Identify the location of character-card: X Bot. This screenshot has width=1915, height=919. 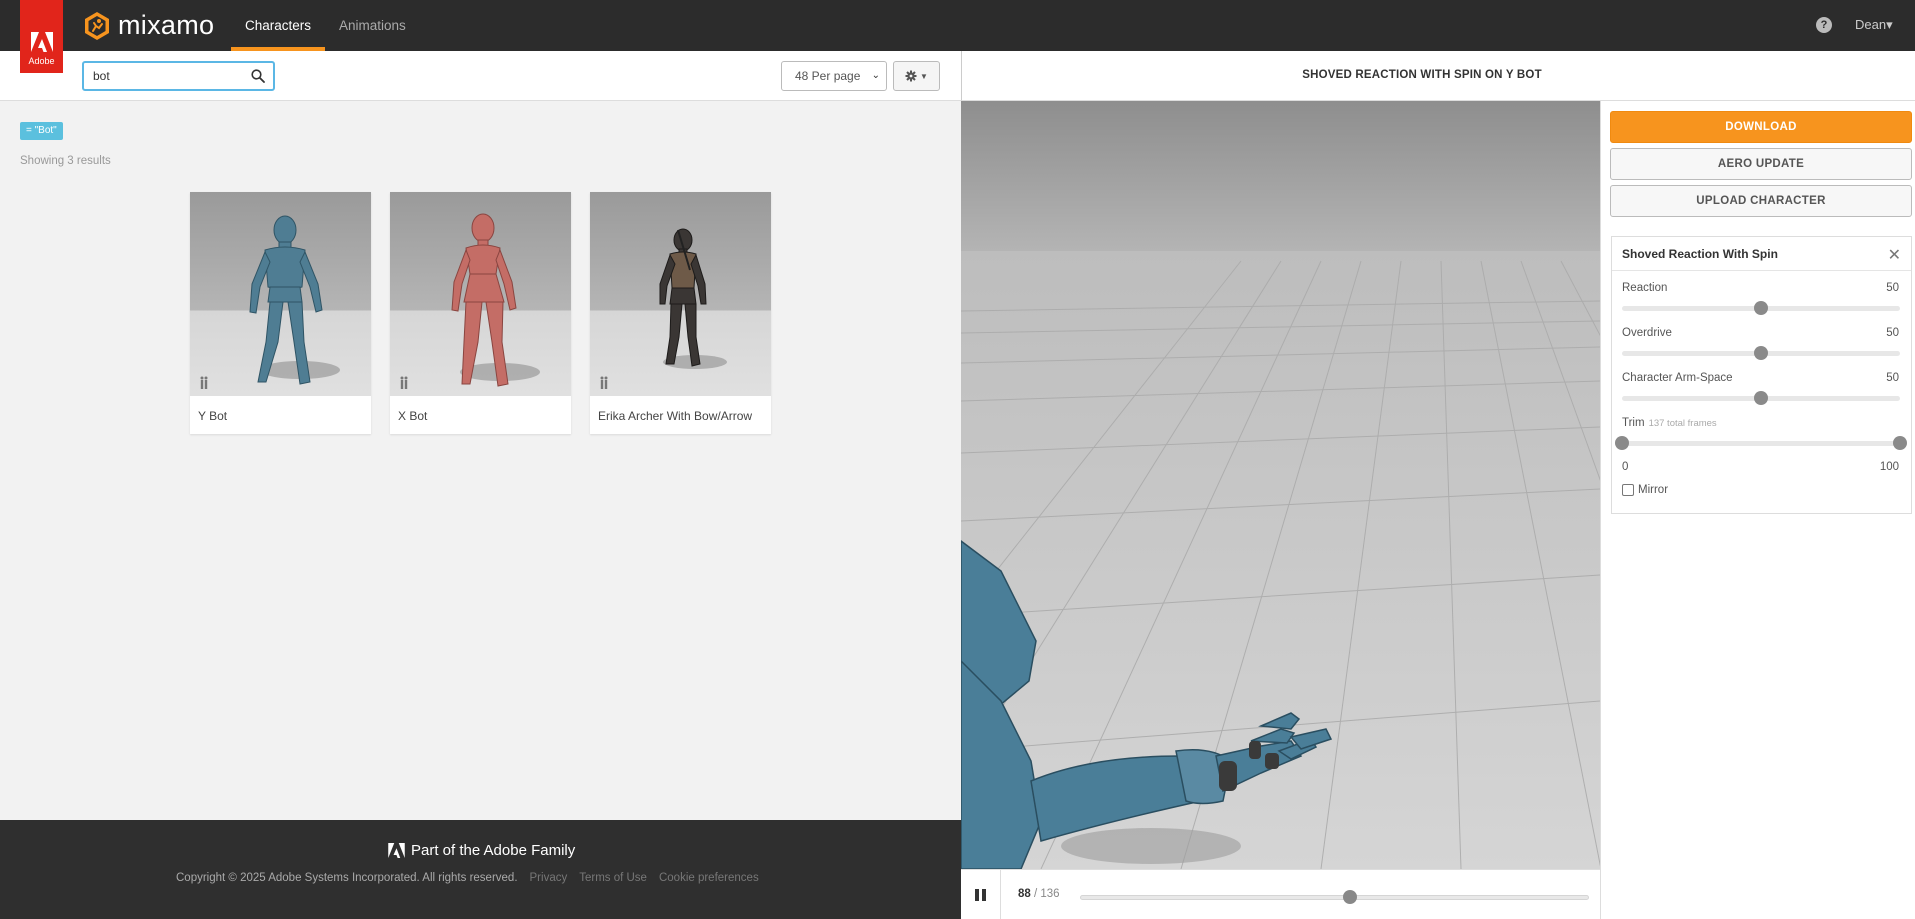
(480, 313).